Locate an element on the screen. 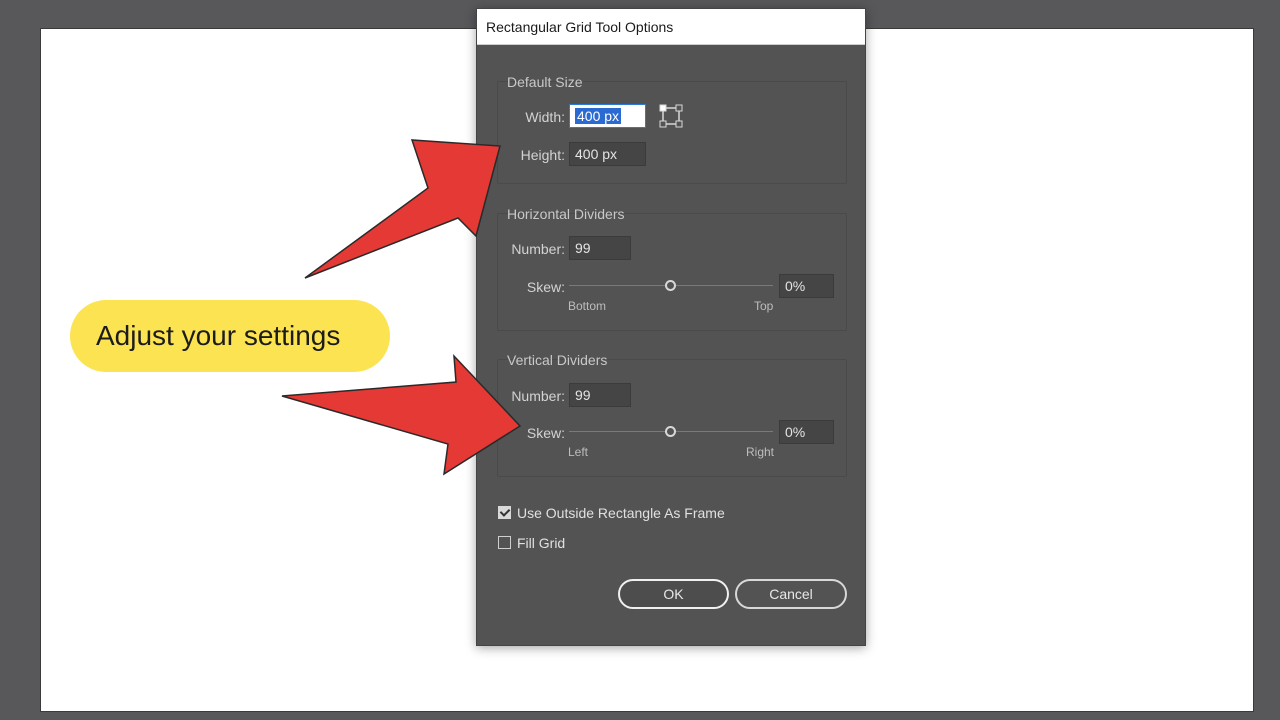  upper-arrow is located at coordinates (402, 209).